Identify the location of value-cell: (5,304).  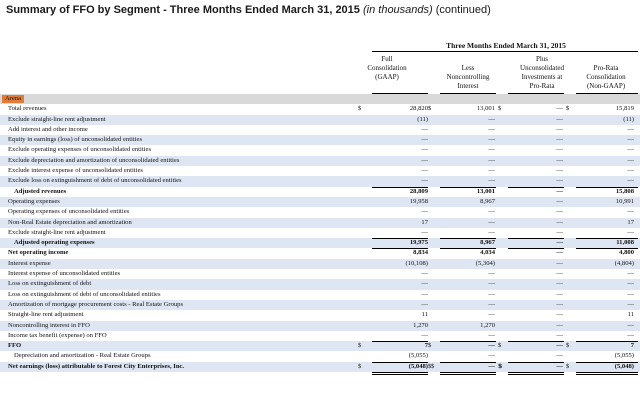
(485, 263).